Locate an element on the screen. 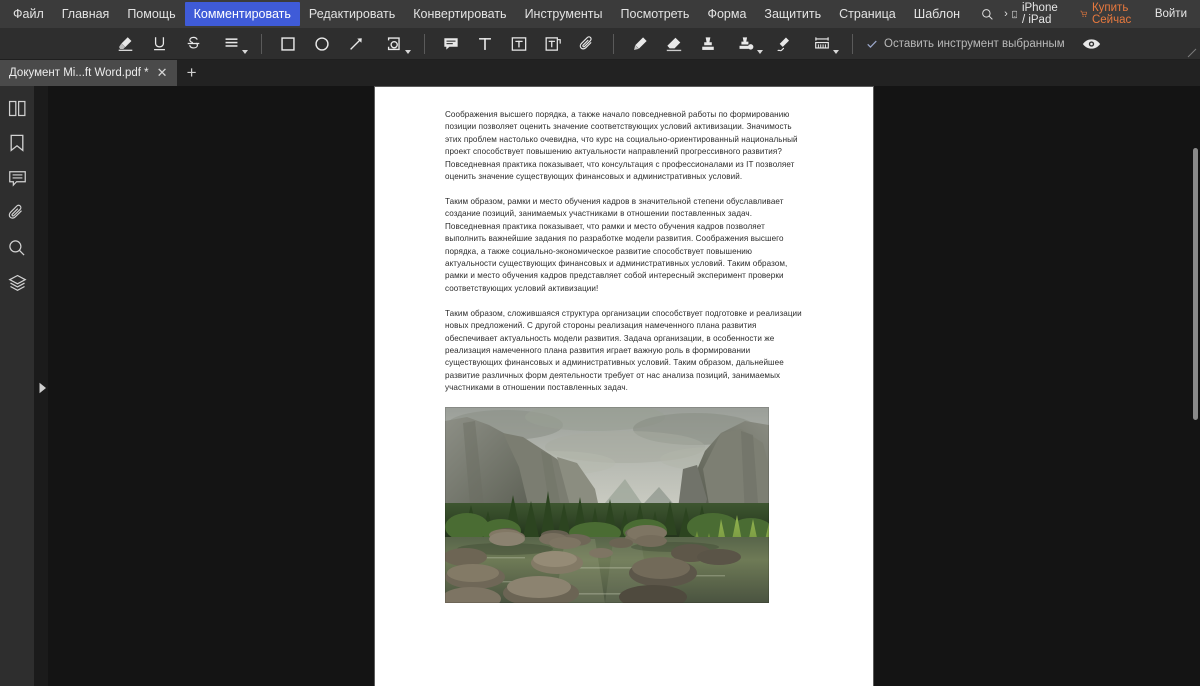 This screenshot has height=686, width=1200. eraser-icon is located at coordinates (674, 44).